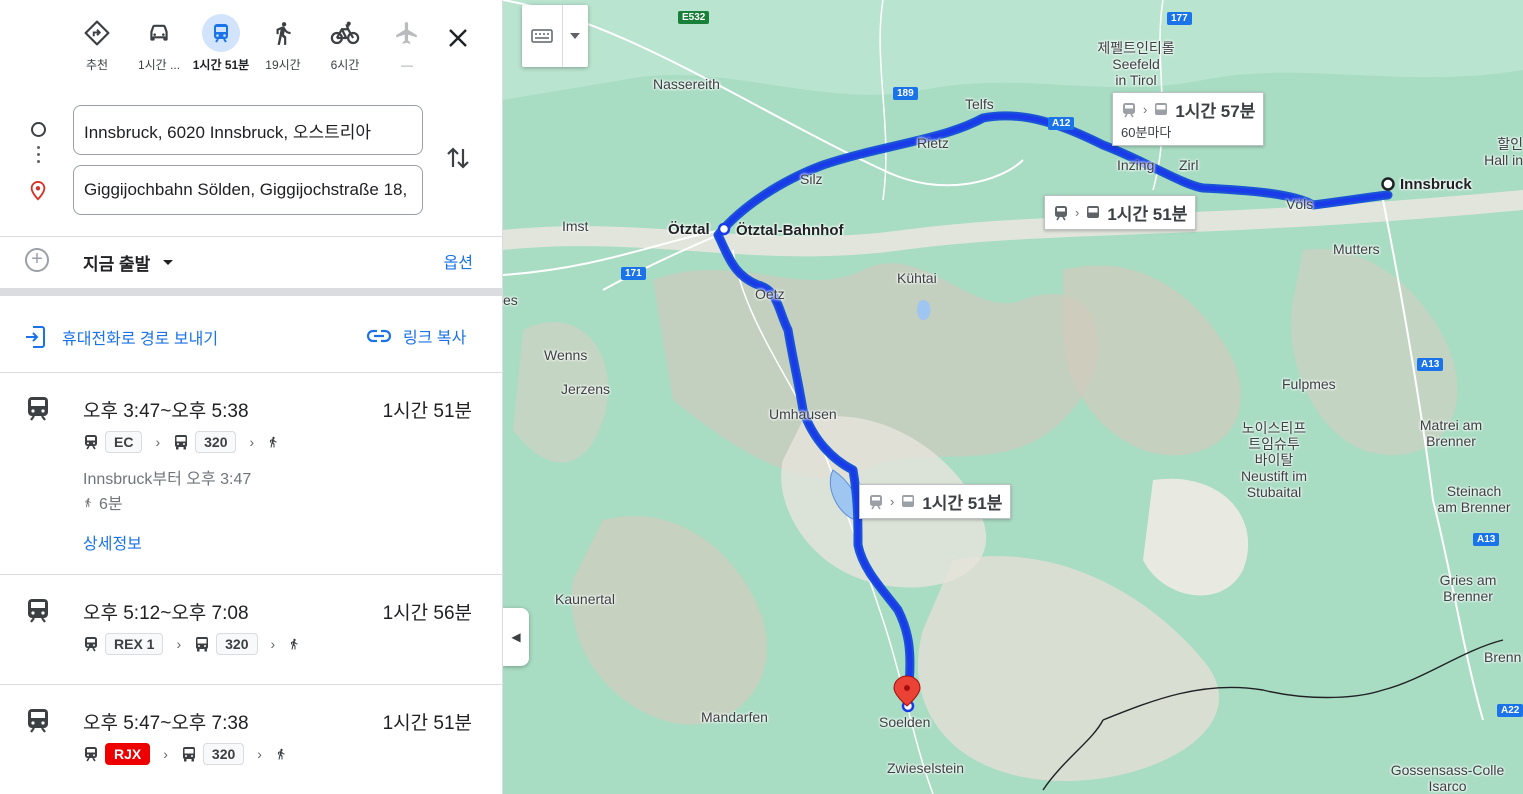  I want to click on place-label: Mandarfen, so click(734, 717).